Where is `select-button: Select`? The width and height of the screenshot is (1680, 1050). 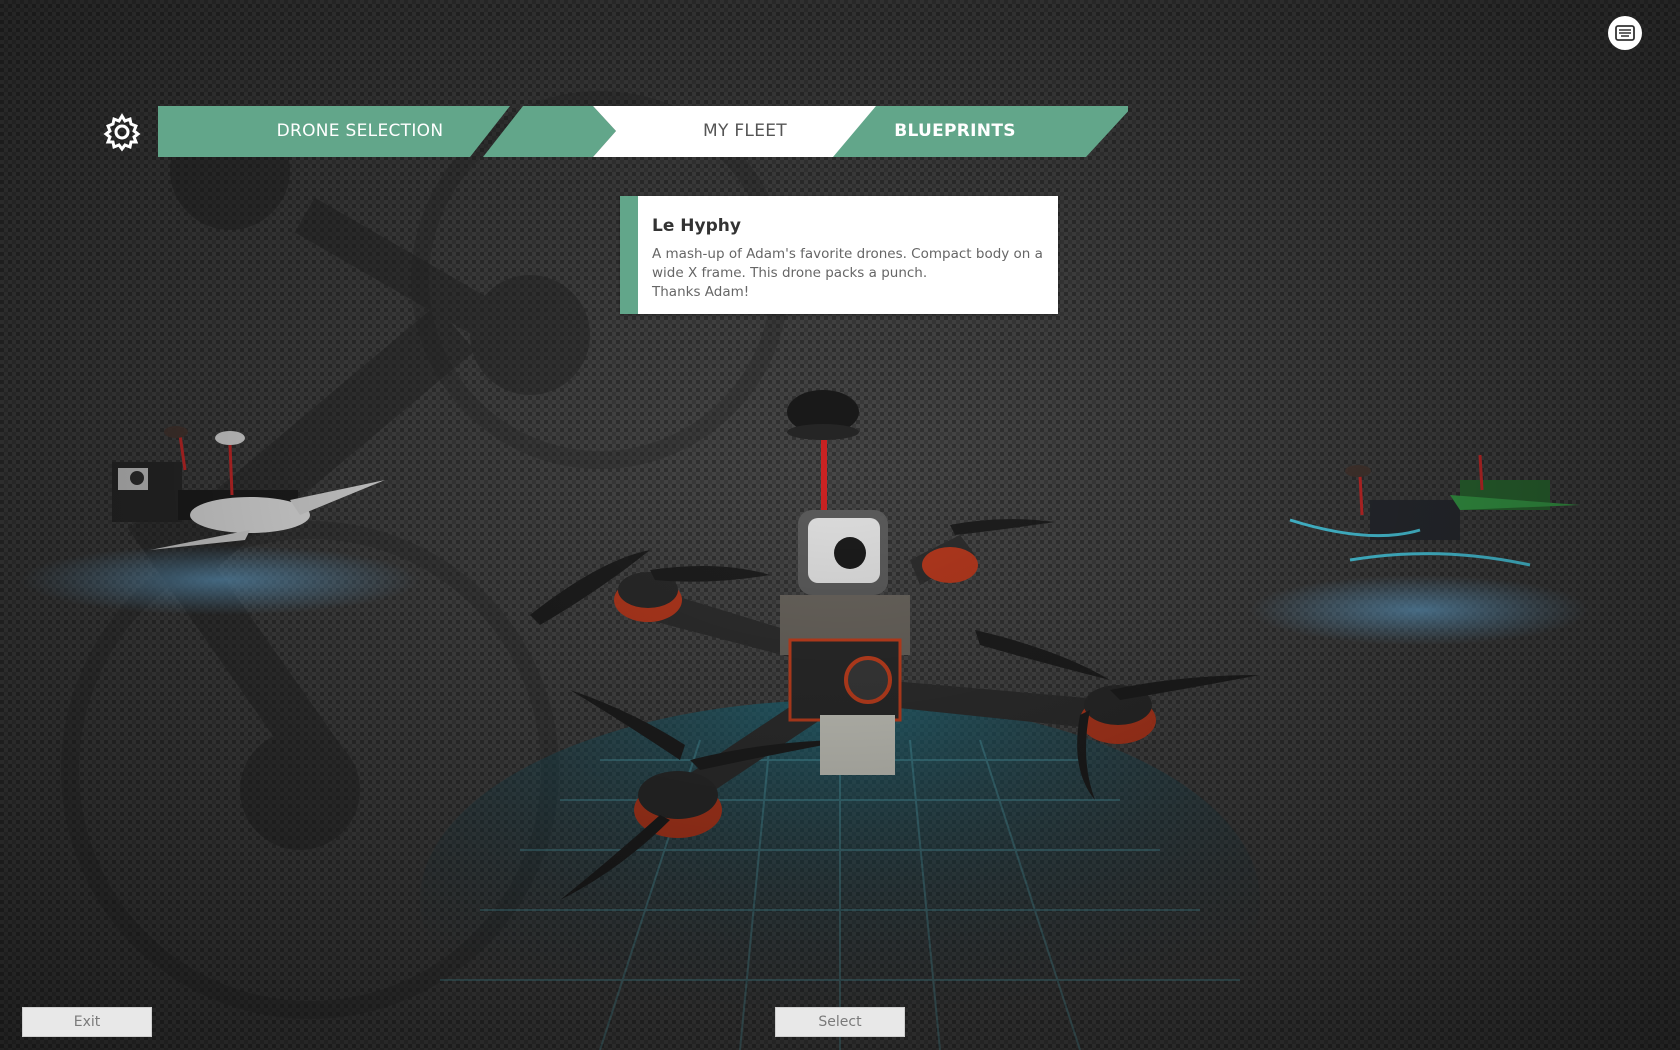
select-button: Select is located at coordinates (840, 1022).